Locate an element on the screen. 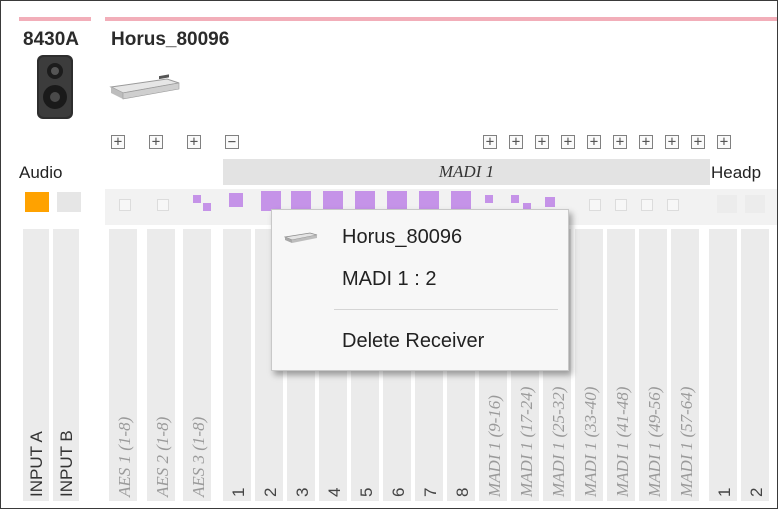 This screenshot has height=509, width=778. input-b-label: INPUT B is located at coordinates (66, 463).